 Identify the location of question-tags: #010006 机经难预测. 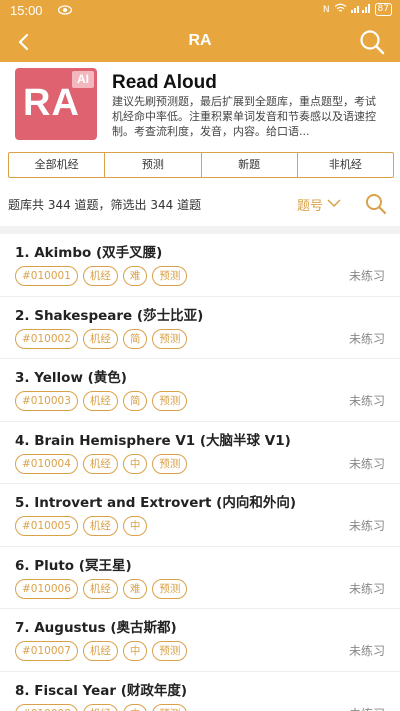
(101, 588).